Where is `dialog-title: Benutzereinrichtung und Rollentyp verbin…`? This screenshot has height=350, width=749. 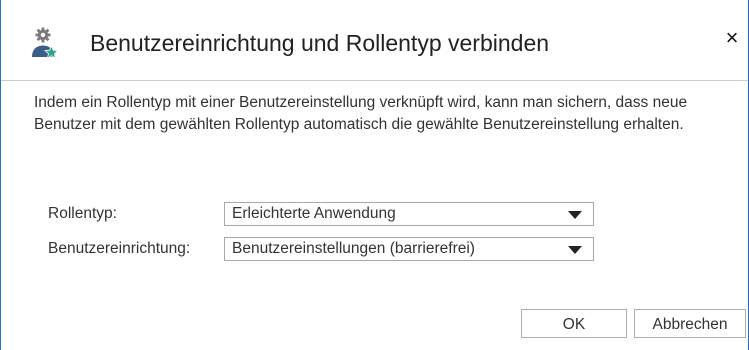 dialog-title: Benutzereinrichtung und Rollentyp verbin… is located at coordinates (320, 43).